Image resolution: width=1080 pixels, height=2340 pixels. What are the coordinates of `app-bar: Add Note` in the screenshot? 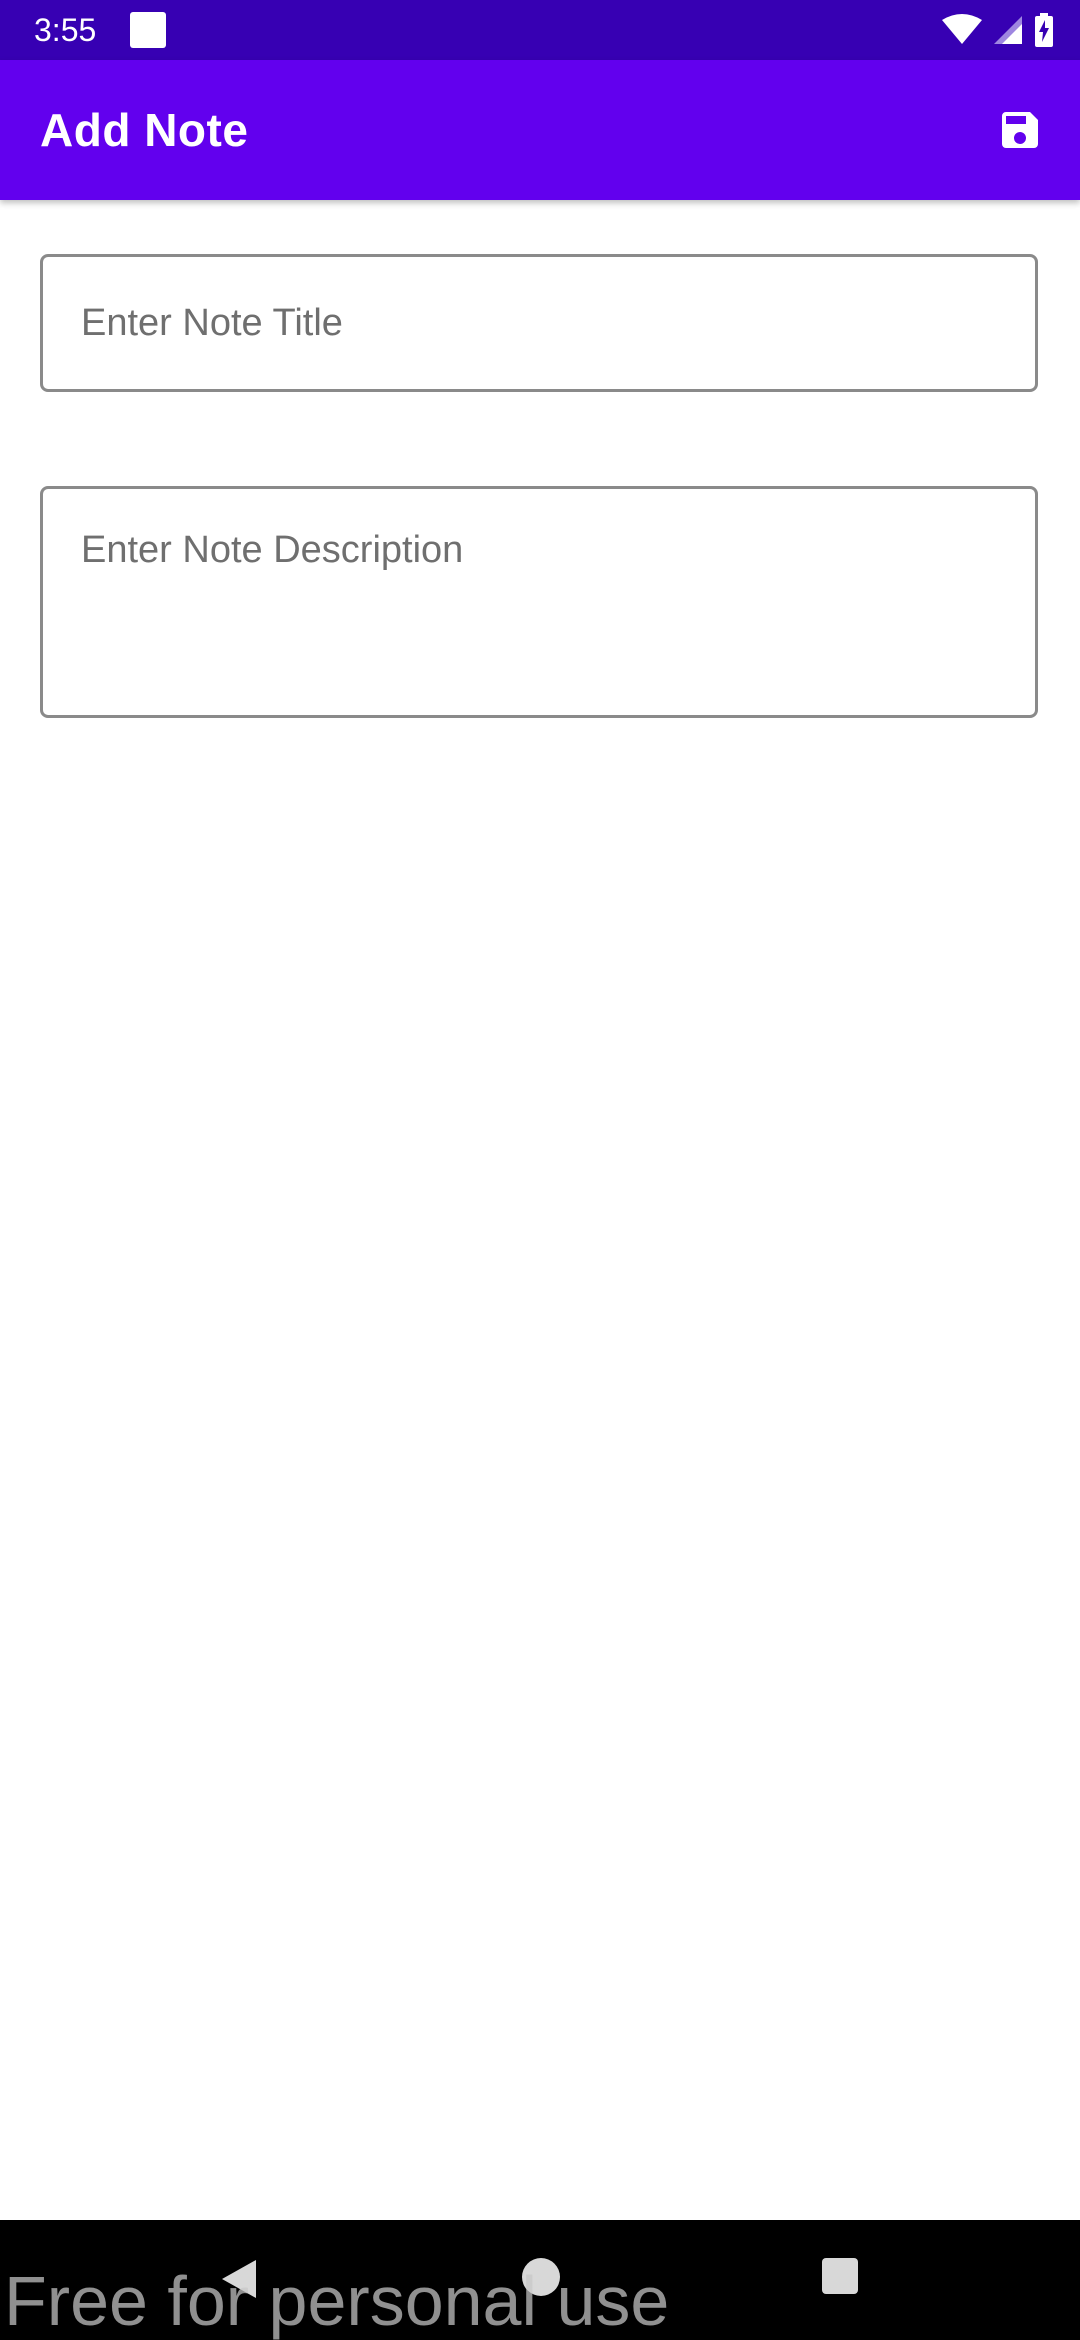 It's located at (540, 130).